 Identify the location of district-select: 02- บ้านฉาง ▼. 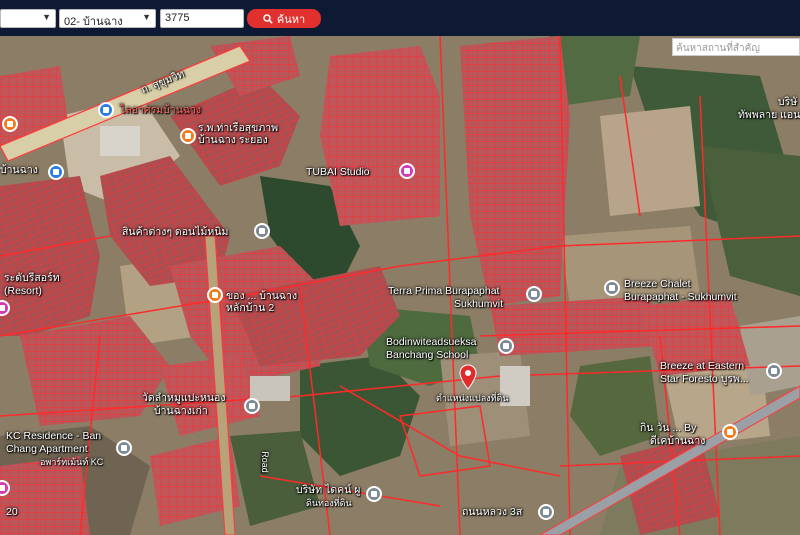
(107, 18).